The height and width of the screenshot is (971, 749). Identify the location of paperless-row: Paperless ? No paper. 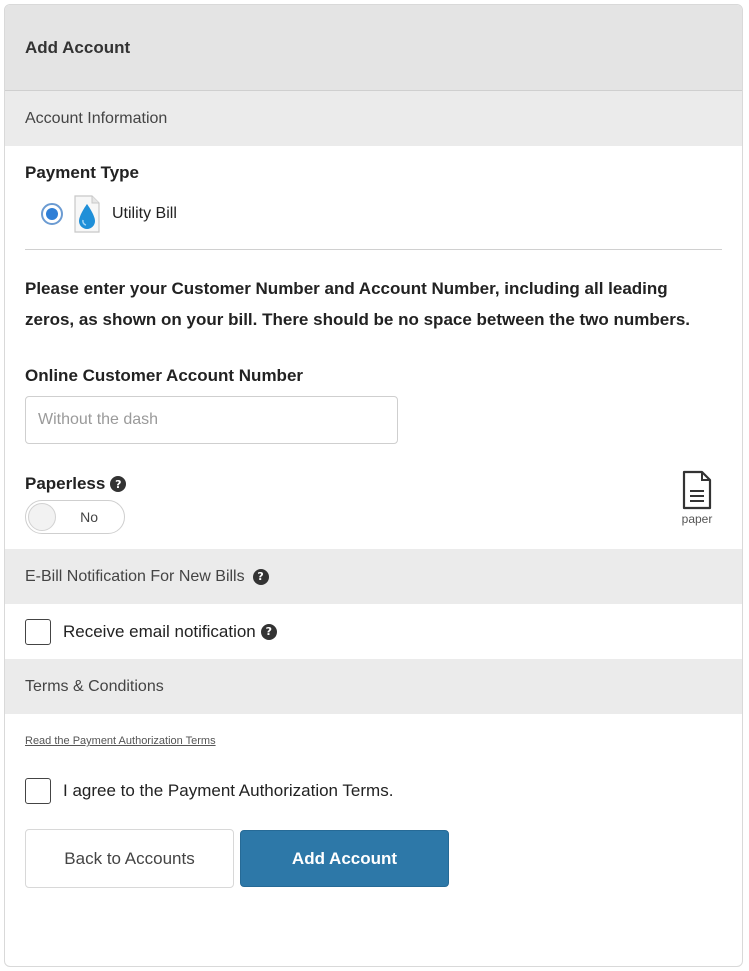
(373, 509).